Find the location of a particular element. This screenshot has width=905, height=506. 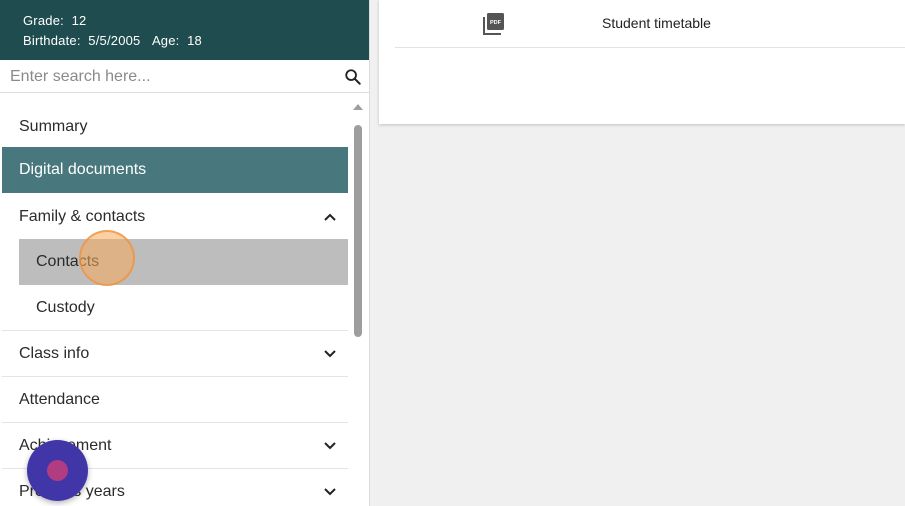

sidebar-item-label: Attendance is located at coordinates (59, 399).